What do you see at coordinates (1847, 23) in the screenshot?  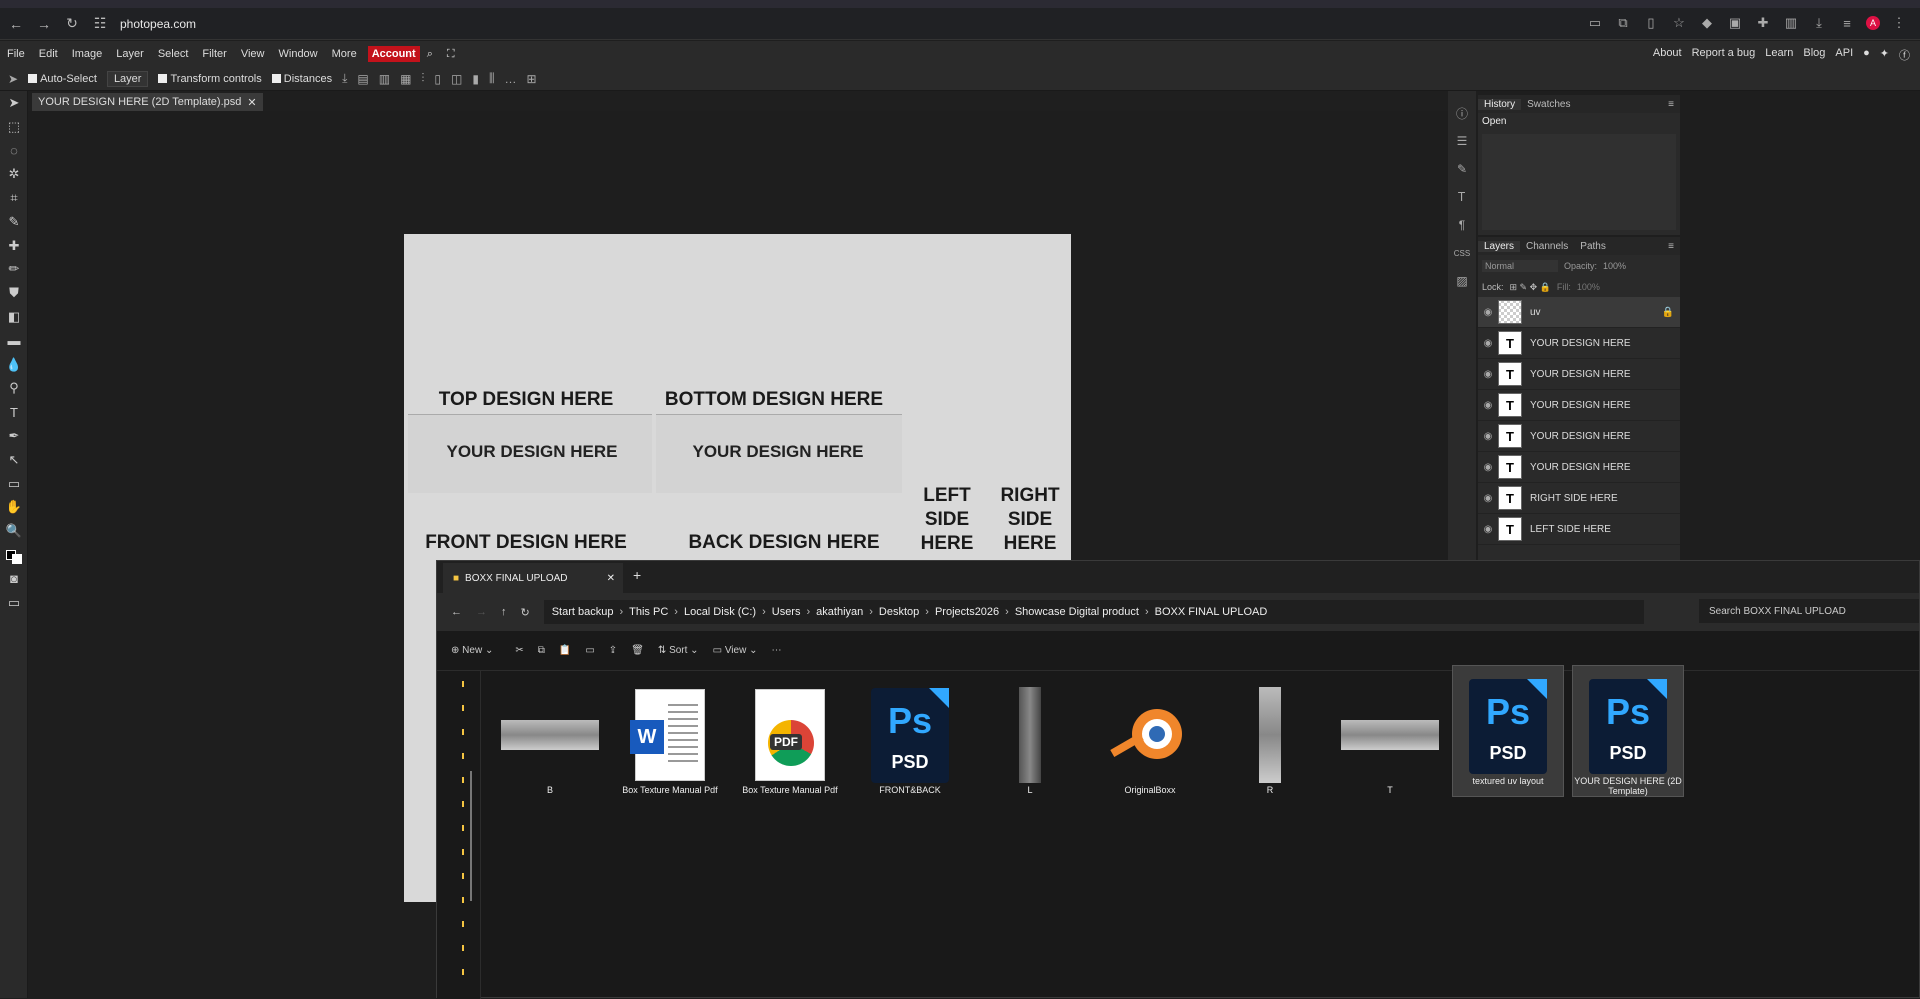 I see `media-icon: ≡` at bounding box center [1847, 23].